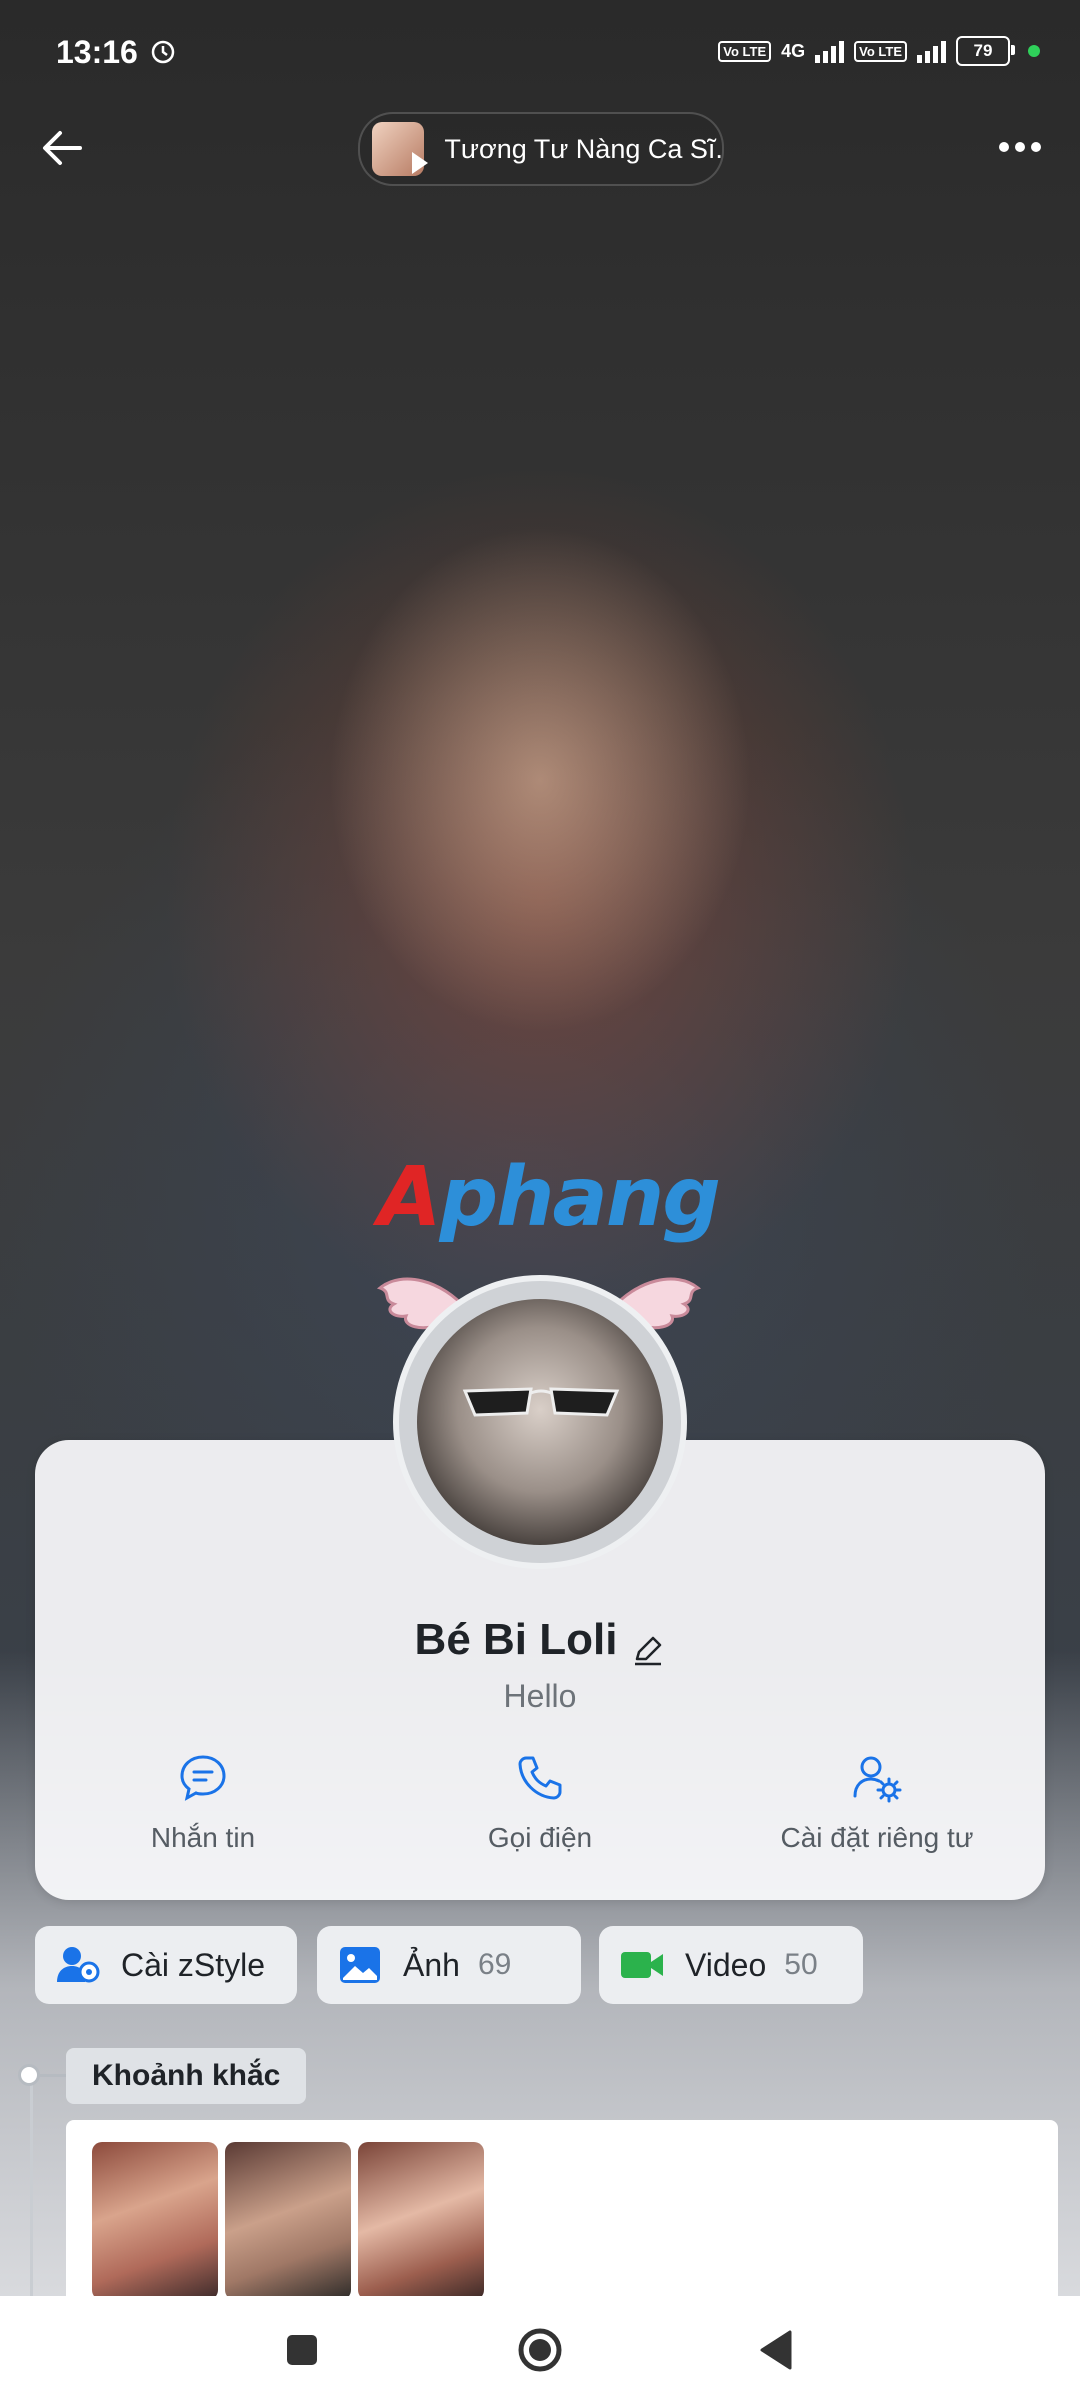 This screenshot has width=1080, height=2400. Describe the element at coordinates (62, 148) in the screenshot. I see `back-arrow-icon` at that location.